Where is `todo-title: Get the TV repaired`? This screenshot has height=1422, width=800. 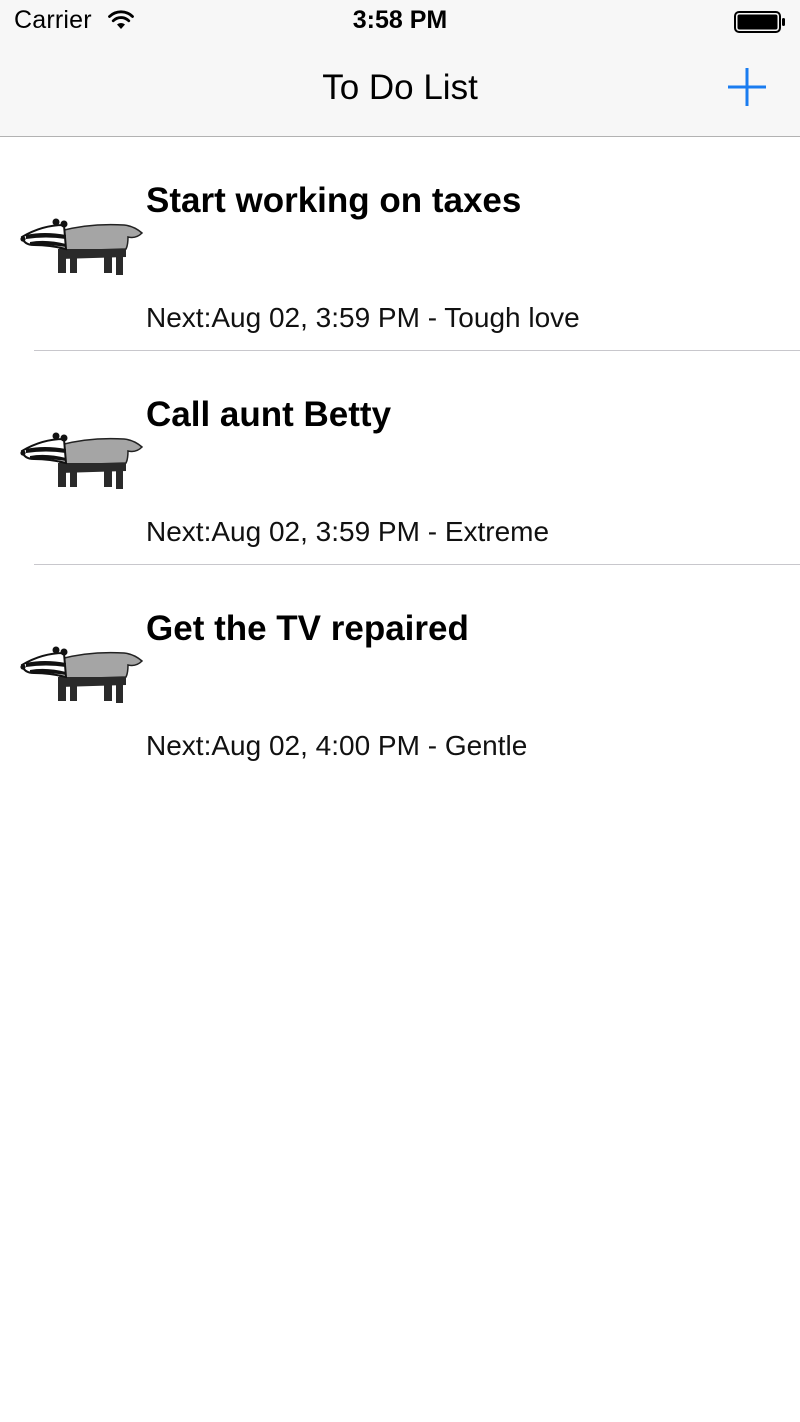 todo-title: Get the TV repaired is located at coordinates (307, 628).